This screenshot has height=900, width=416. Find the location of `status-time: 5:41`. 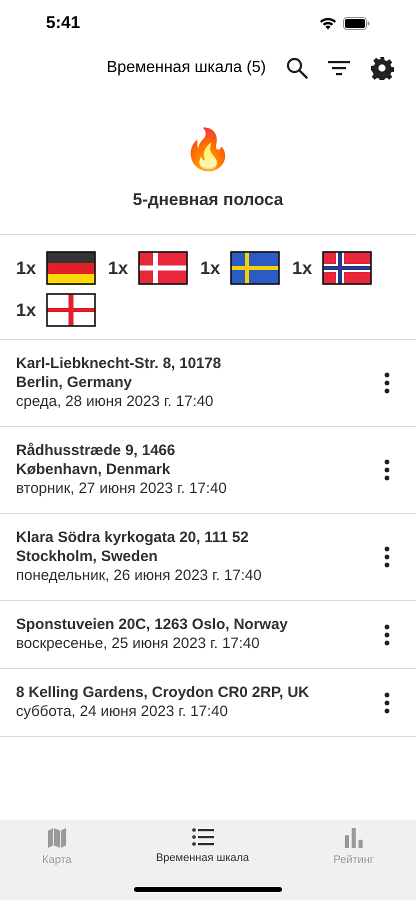

status-time: 5:41 is located at coordinates (63, 23).